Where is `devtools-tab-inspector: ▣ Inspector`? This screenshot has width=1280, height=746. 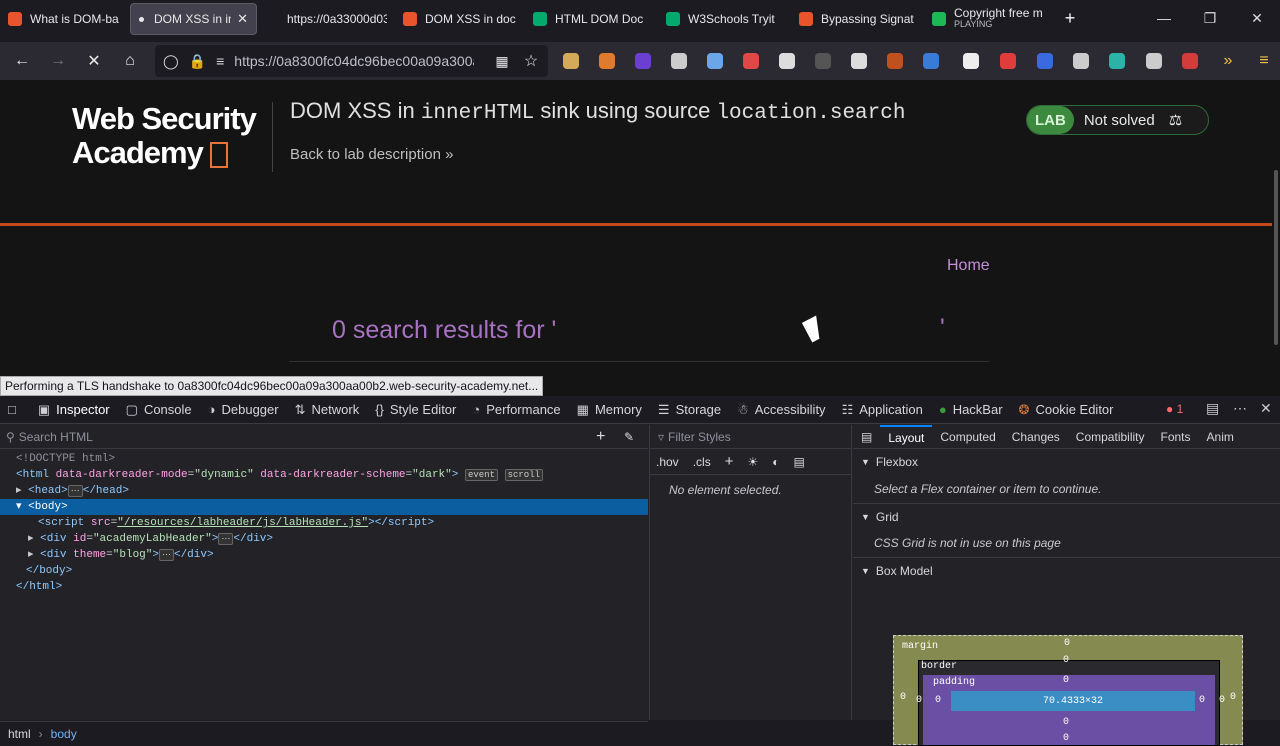
devtools-tab-inspector: ▣ Inspector is located at coordinates (74, 410).